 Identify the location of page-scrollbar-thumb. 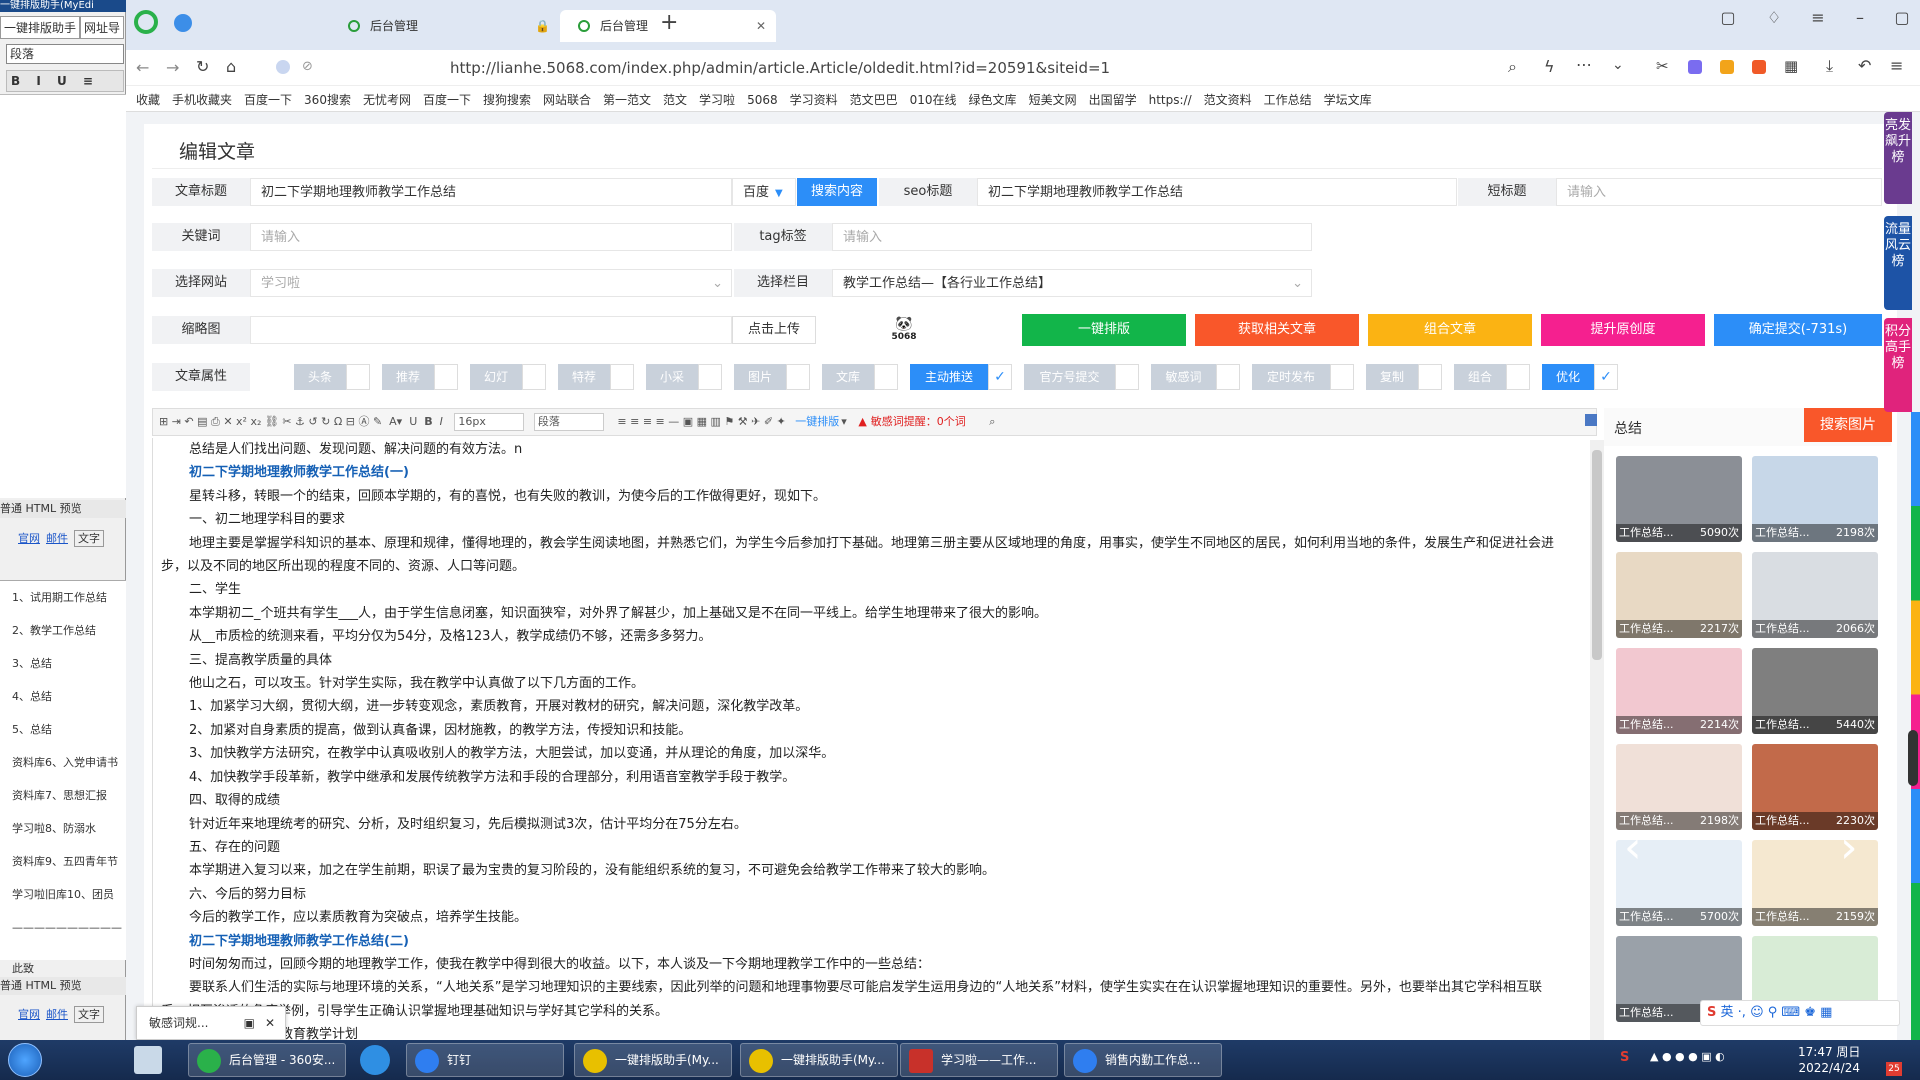
(1913, 758).